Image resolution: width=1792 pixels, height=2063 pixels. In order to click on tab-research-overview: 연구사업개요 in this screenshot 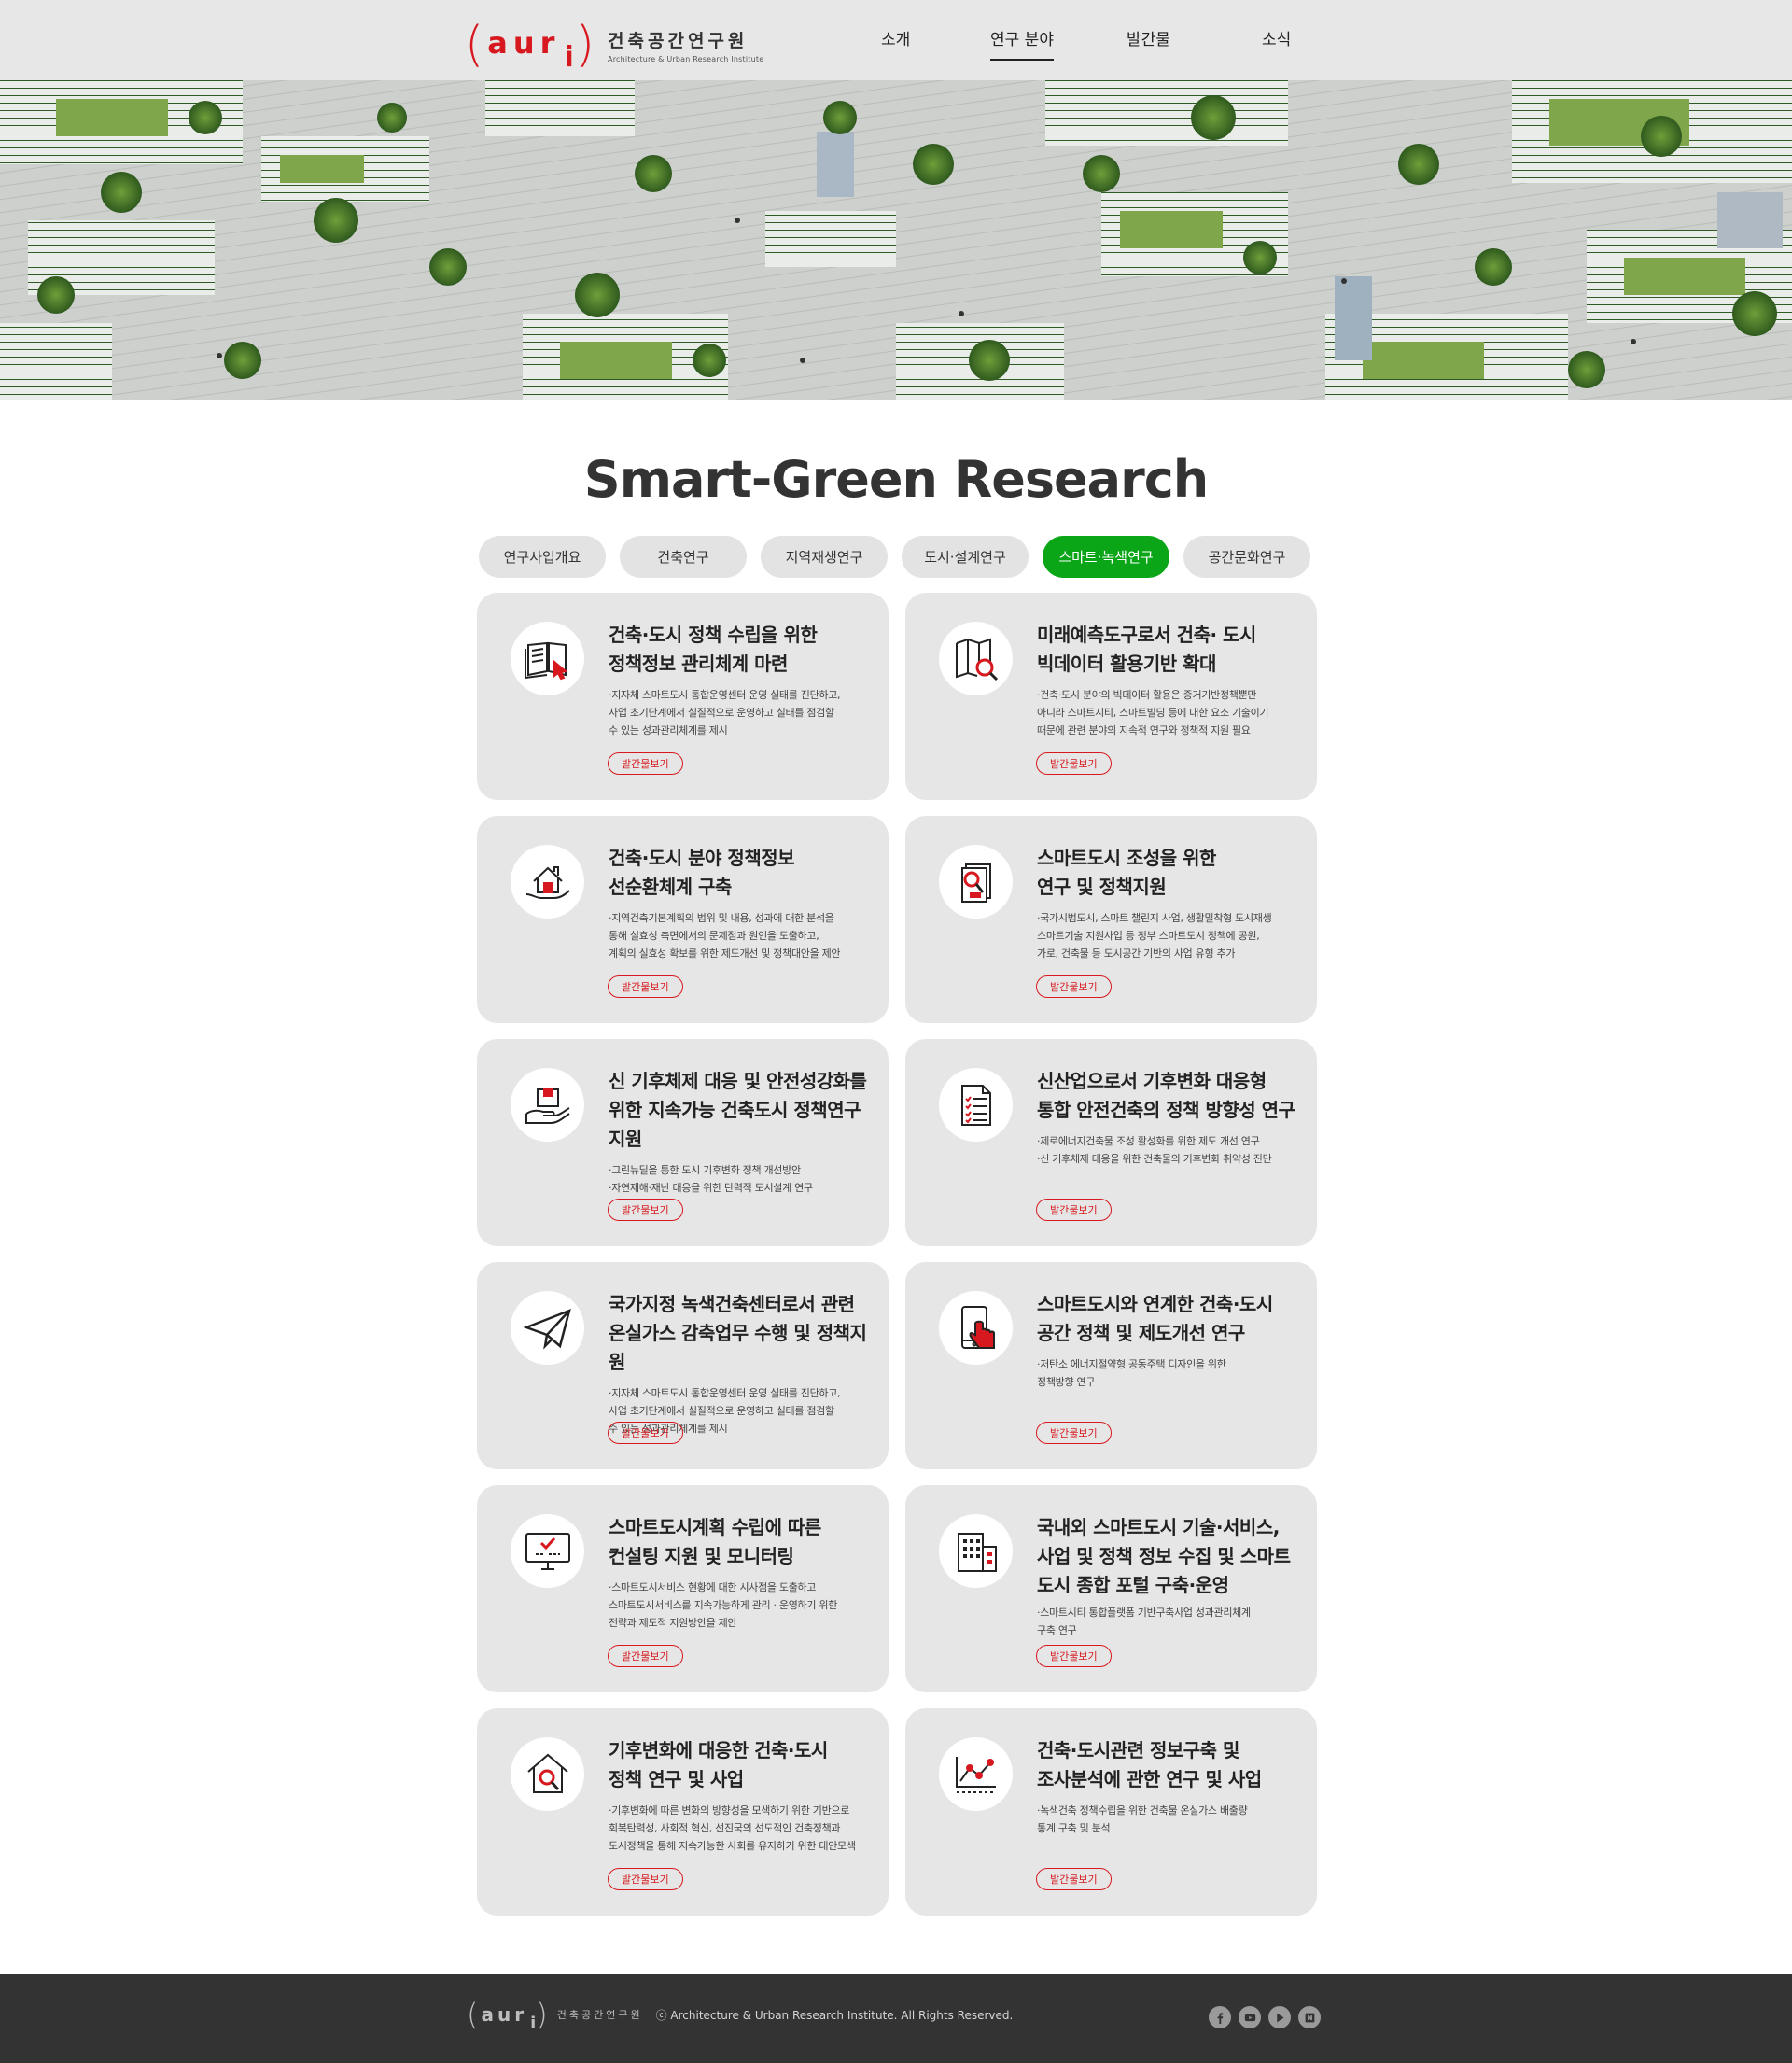, I will do `click(542, 557)`.